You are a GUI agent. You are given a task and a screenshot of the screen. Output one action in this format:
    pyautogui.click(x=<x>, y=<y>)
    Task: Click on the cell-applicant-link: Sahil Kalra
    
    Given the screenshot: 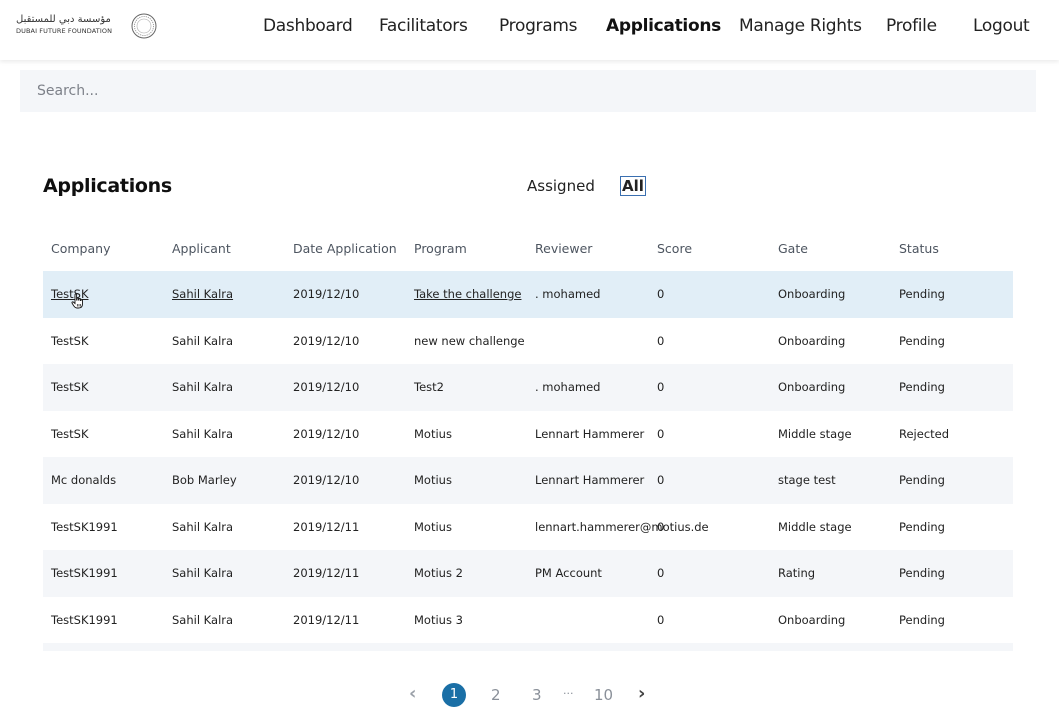 What is the action you would take?
    pyautogui.click(x=202, y=294)
    